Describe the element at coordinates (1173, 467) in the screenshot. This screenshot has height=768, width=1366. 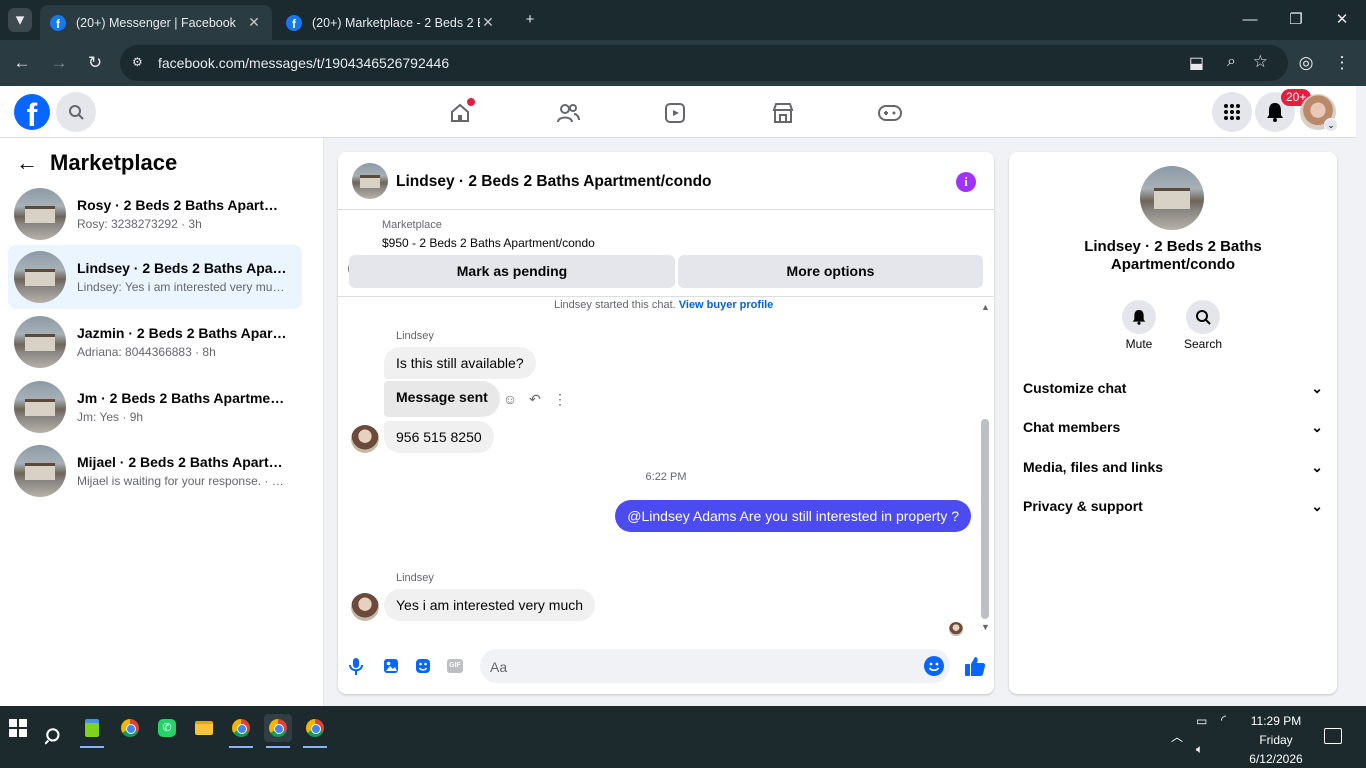
I see `media-files-links-row: Media, files and links ⌄` at that location.